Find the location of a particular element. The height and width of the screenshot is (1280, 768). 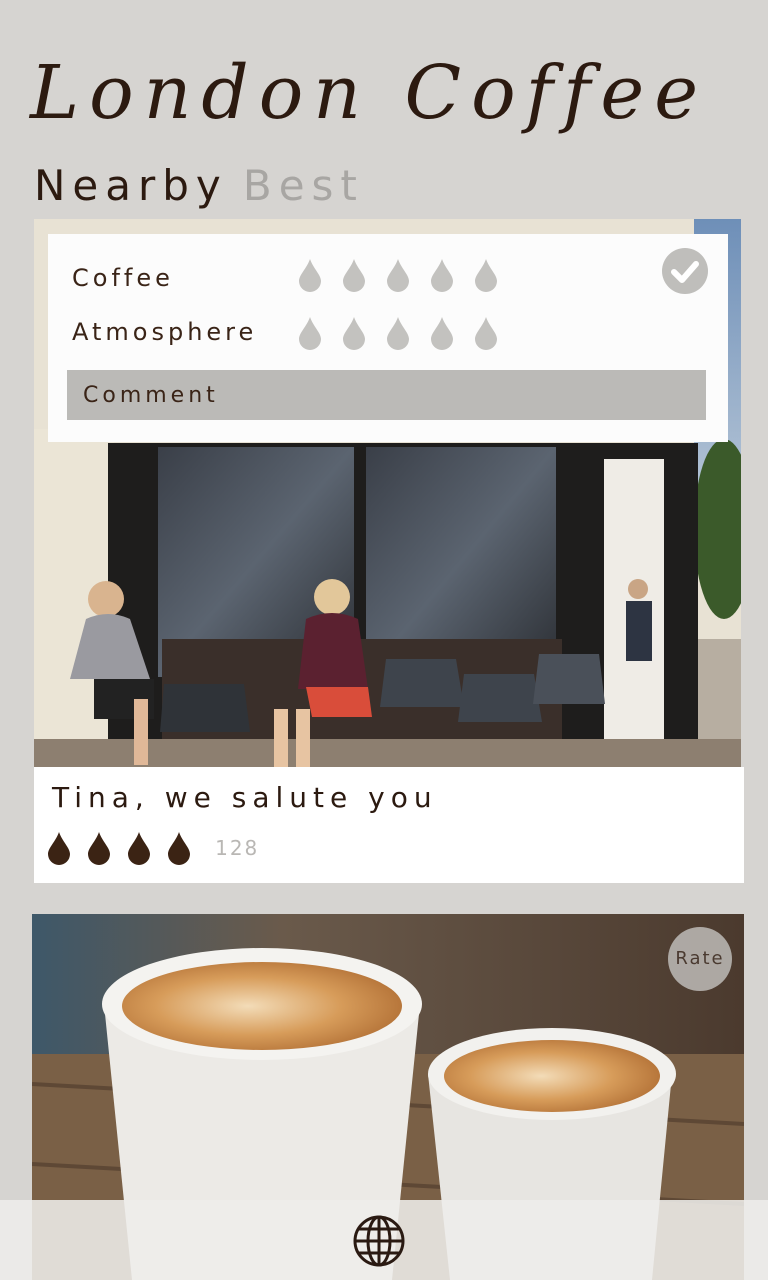

coffee-rating-drops is located at coordinates (408, 276).